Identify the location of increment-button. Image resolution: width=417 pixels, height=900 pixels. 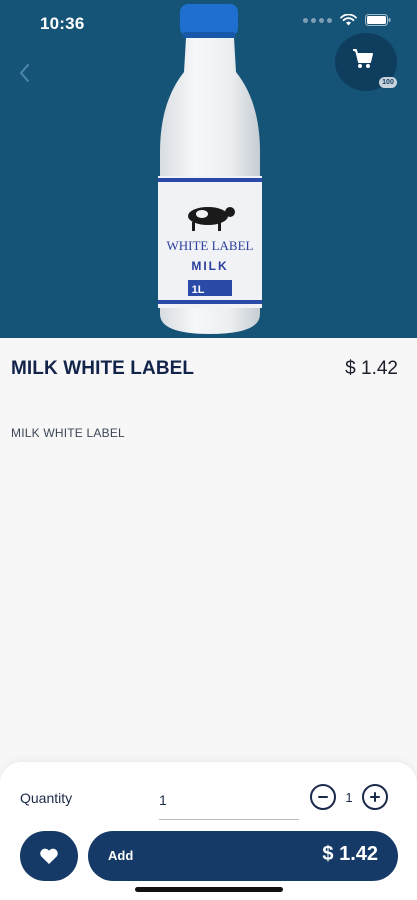
(375, 797).